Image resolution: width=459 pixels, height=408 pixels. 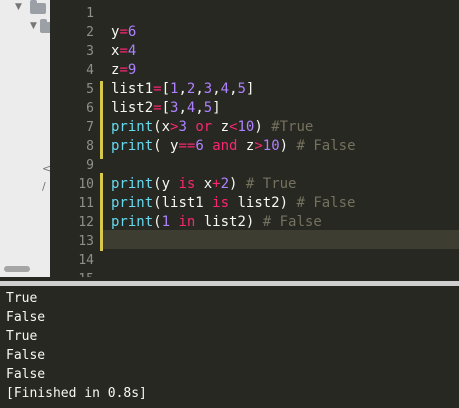 I want to click on output-line: [Finished in 0.8s], so click(x=76, y=393).